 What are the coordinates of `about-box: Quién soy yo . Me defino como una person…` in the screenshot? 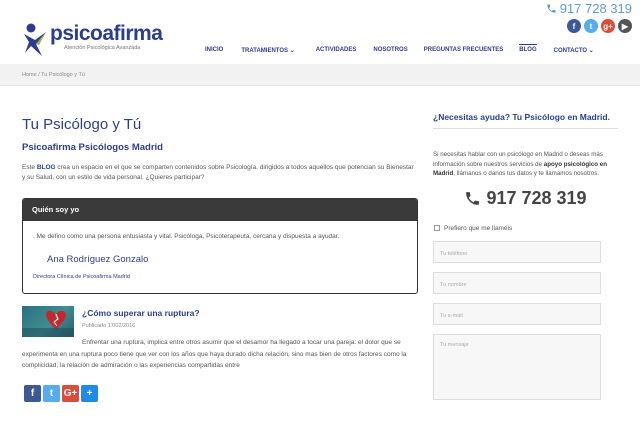 It's located at (220, 246).